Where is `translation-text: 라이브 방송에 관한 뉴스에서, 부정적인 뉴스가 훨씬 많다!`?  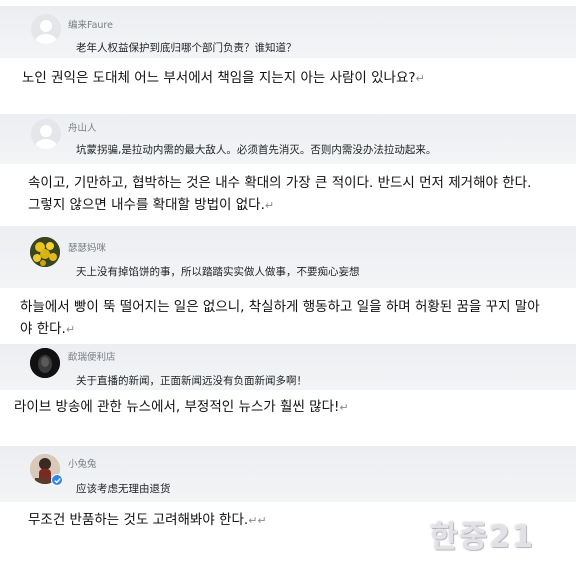 translation-text: 라이브 방송에 관한 뉴스에서, 부정적인 뉴스가 훨씬 많다! is located at coordinates (177, 407).